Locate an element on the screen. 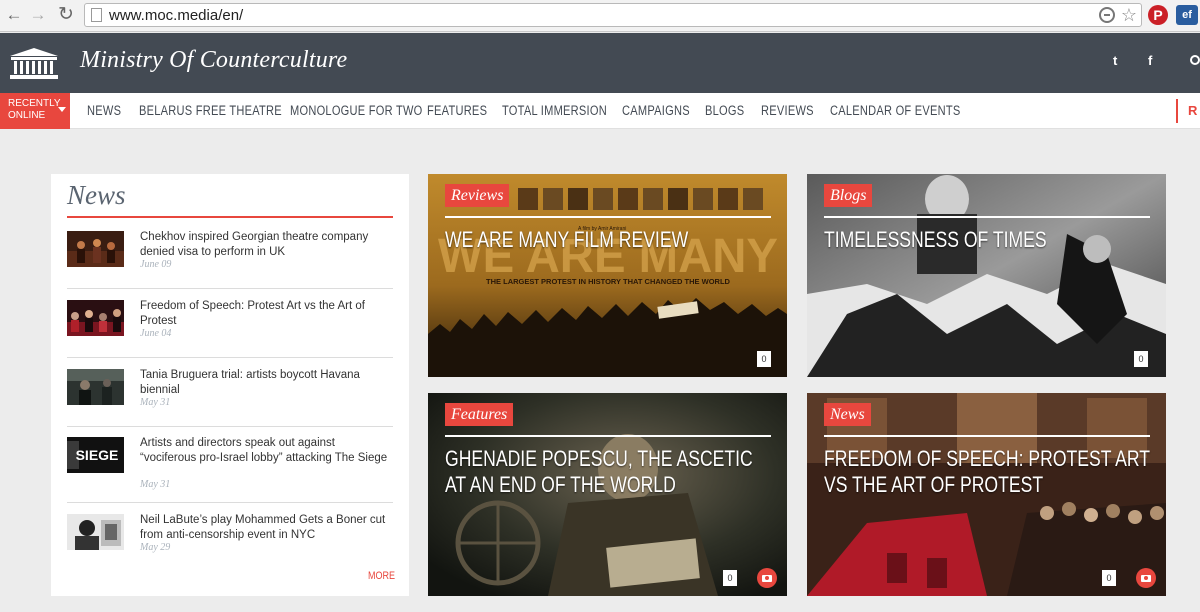 The height and width of the screenshot is (612, 1200). nav-item-belarus-free-theatre: BELARUS FREE THEATRE is located at coordinates (210, 110).